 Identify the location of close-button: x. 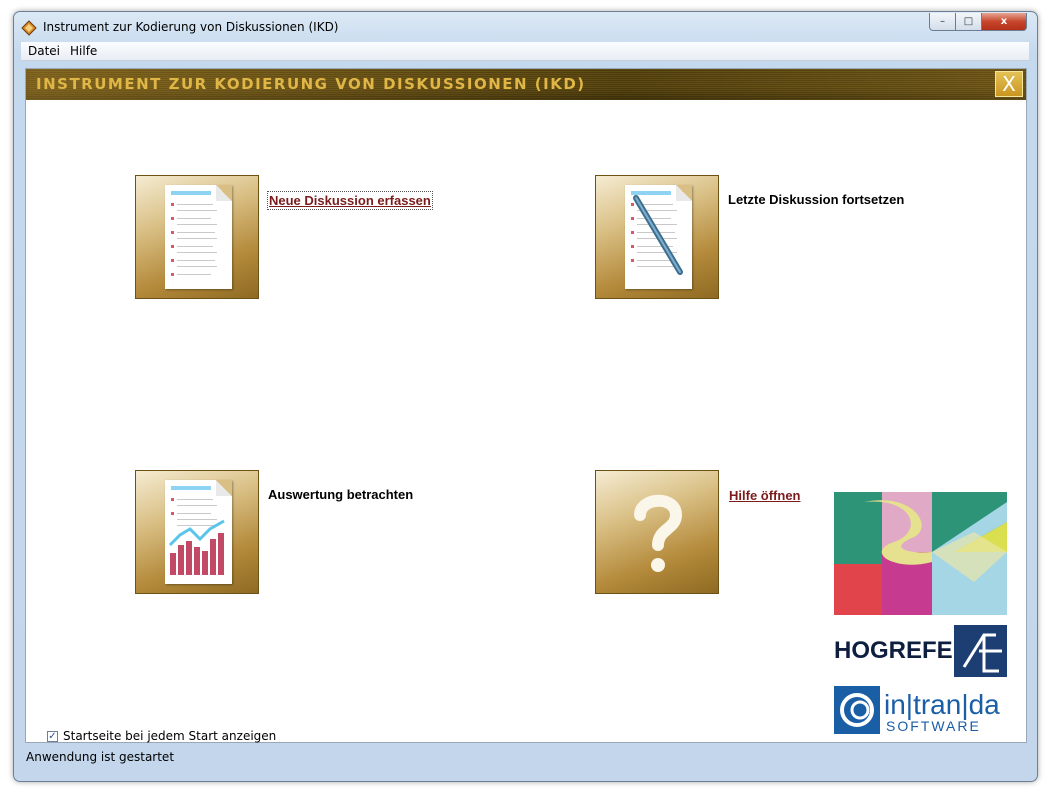
(1004, 22).